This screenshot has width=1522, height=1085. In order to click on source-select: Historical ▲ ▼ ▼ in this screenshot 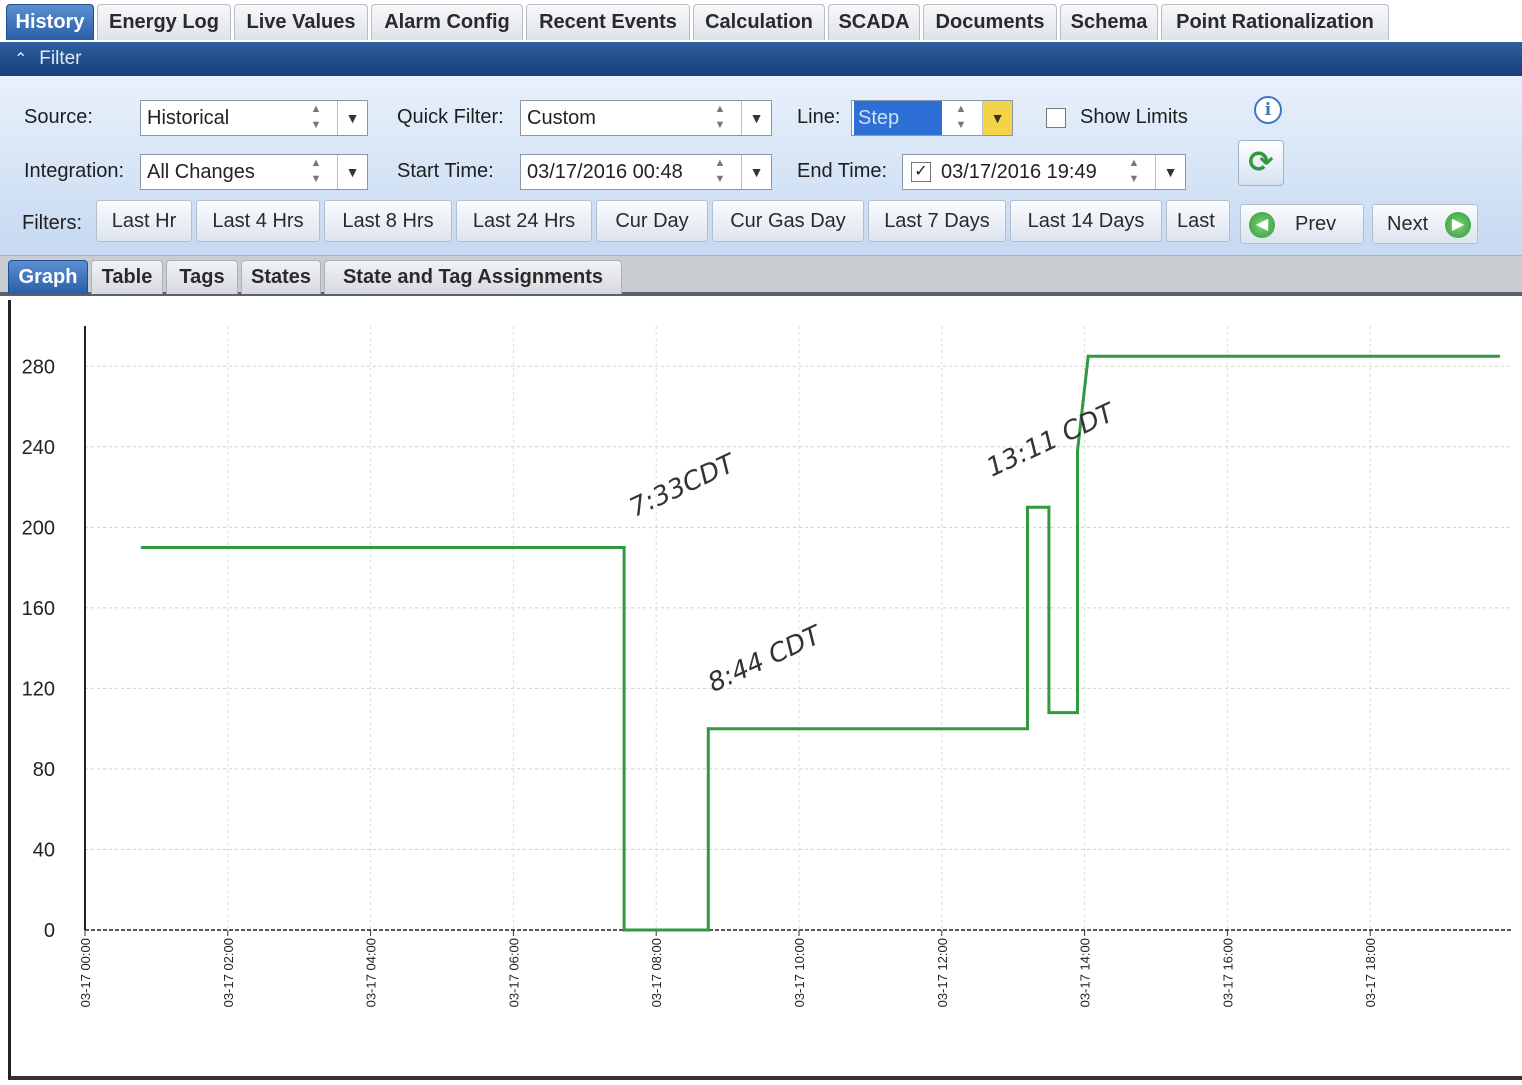, I will do `click(254, 118)`.